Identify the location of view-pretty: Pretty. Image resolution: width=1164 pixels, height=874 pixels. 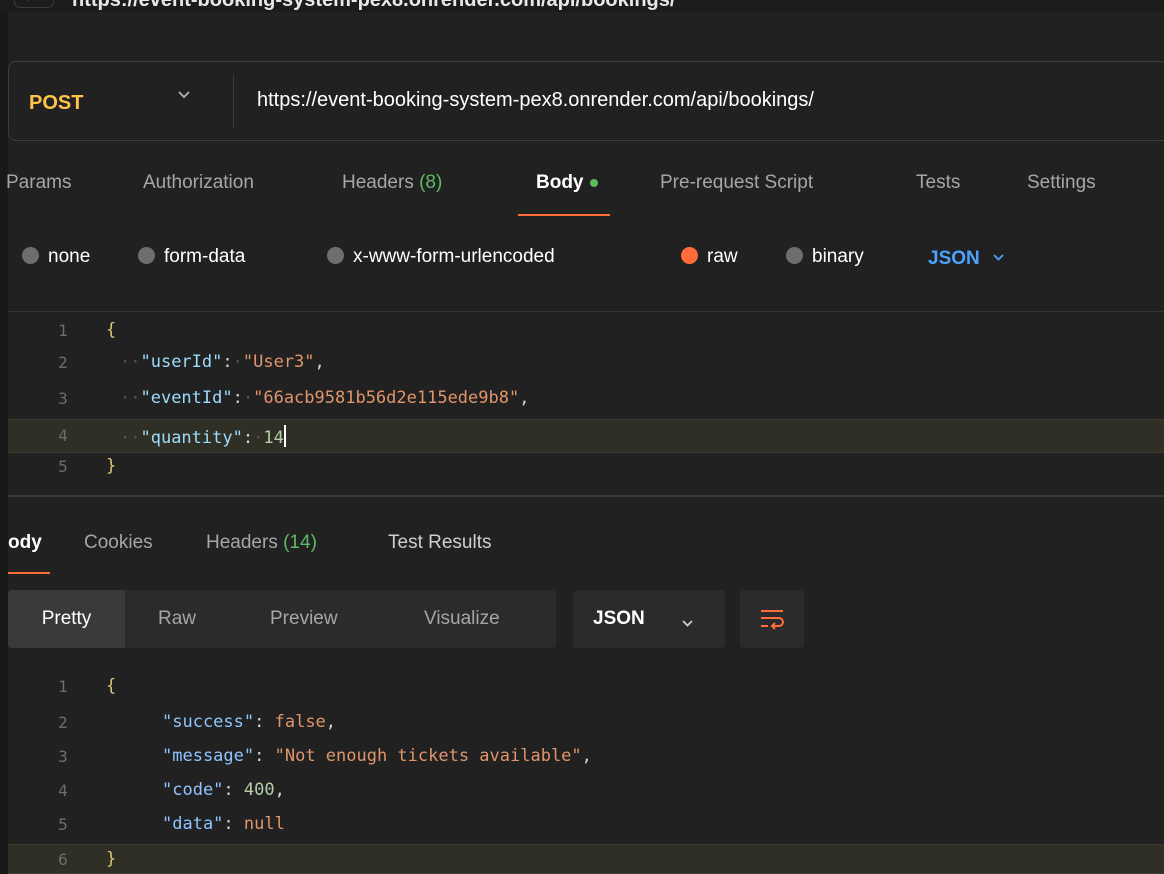
(66, 619).